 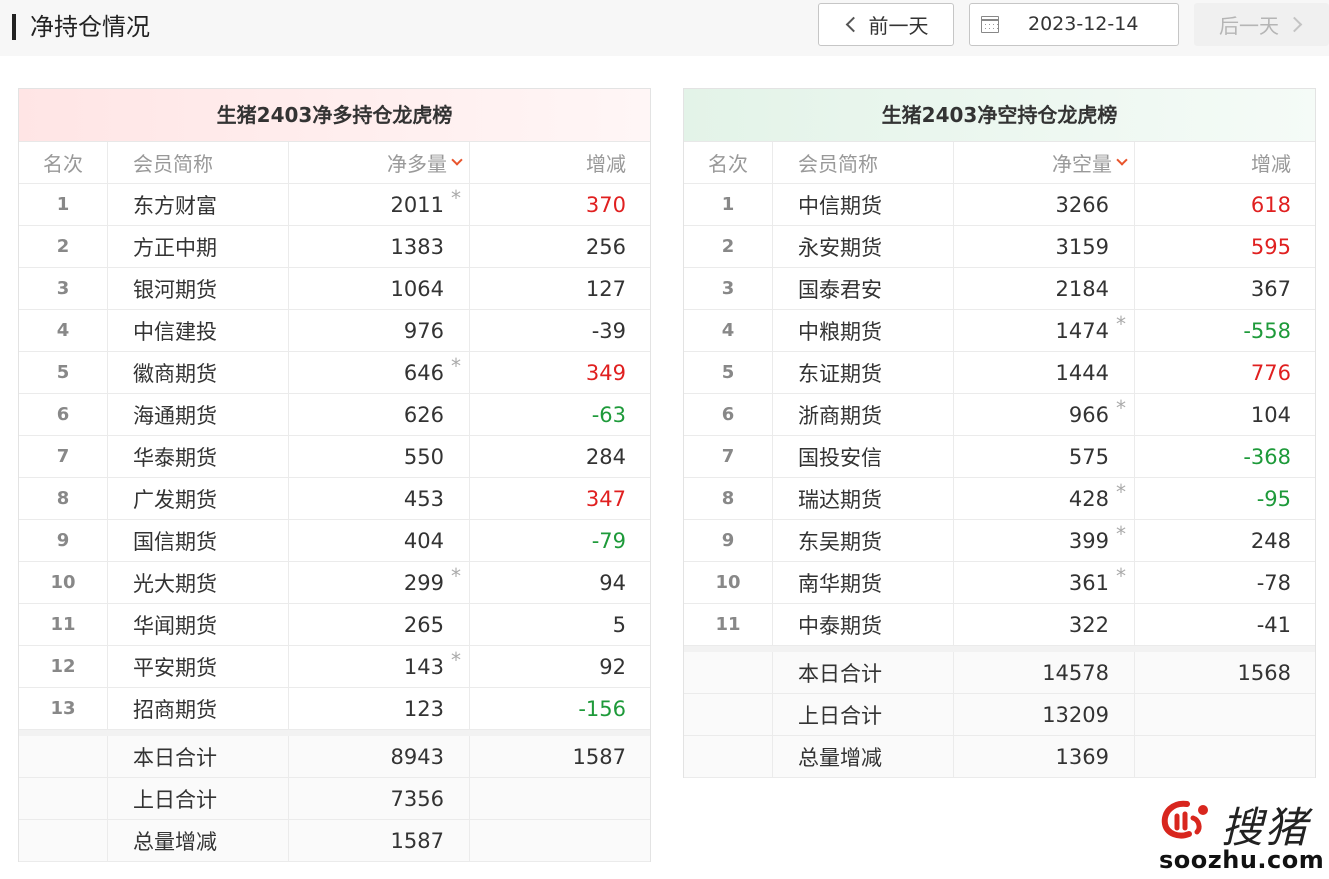 What do you see at coordinates (379, 414) in the screenshot?
I see `net-long-amount-cell: 626` at bounding box center [379, 414].